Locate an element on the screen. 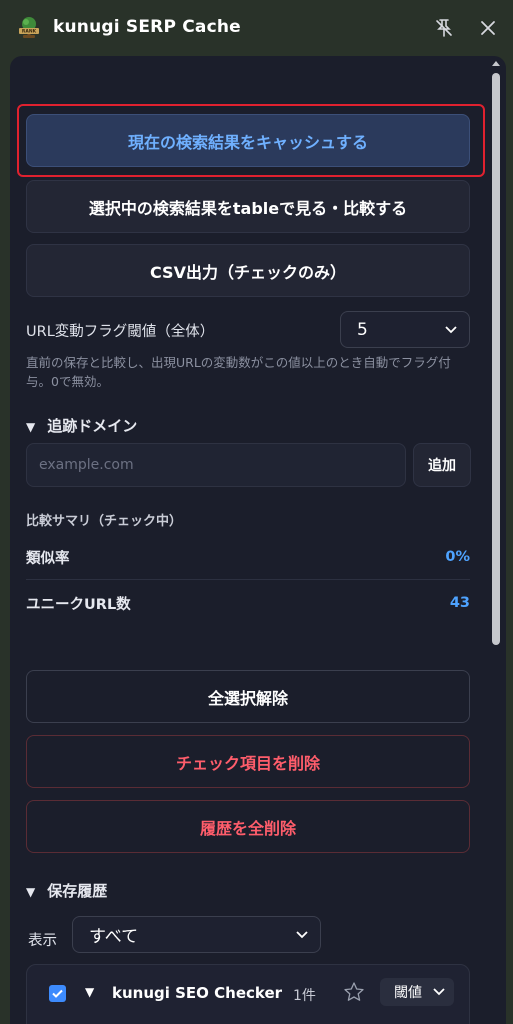 This screenshot has height=1024, width=513. summary-header: 比較サマリ（チェック中） is located at coordinates (104, 521).